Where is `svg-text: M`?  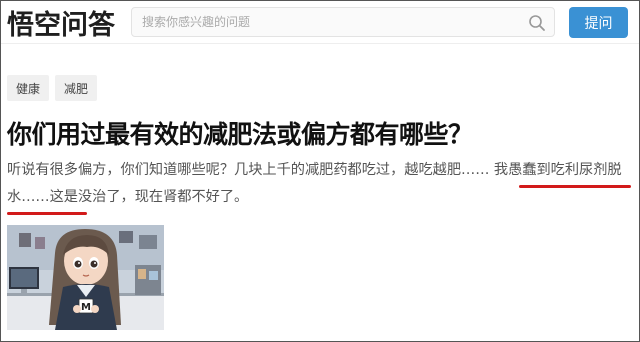
svg-text: M is located at coordinates (86, 307).